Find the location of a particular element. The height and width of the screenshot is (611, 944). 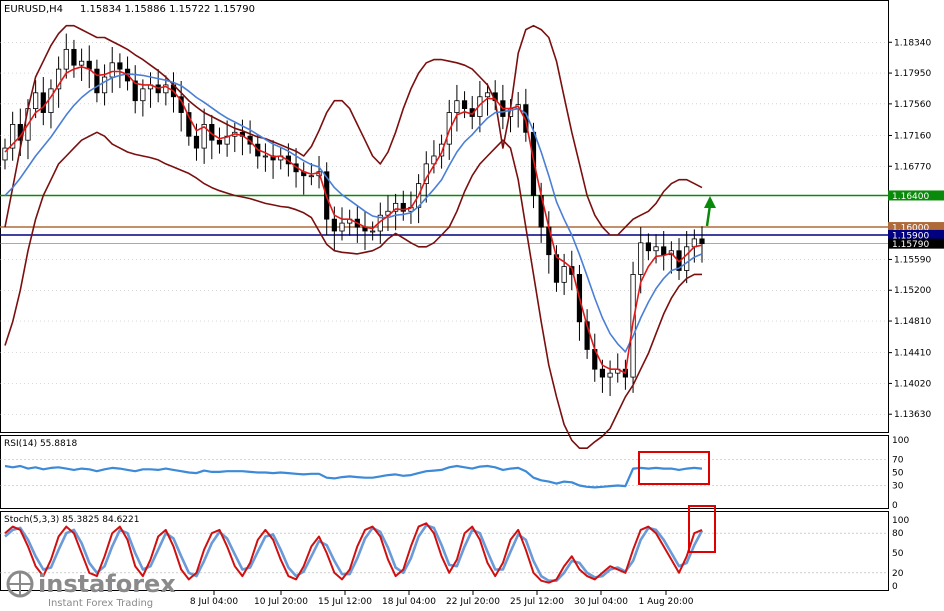

price-tick-label: 1.17950 is located at coordinates (912, 74).